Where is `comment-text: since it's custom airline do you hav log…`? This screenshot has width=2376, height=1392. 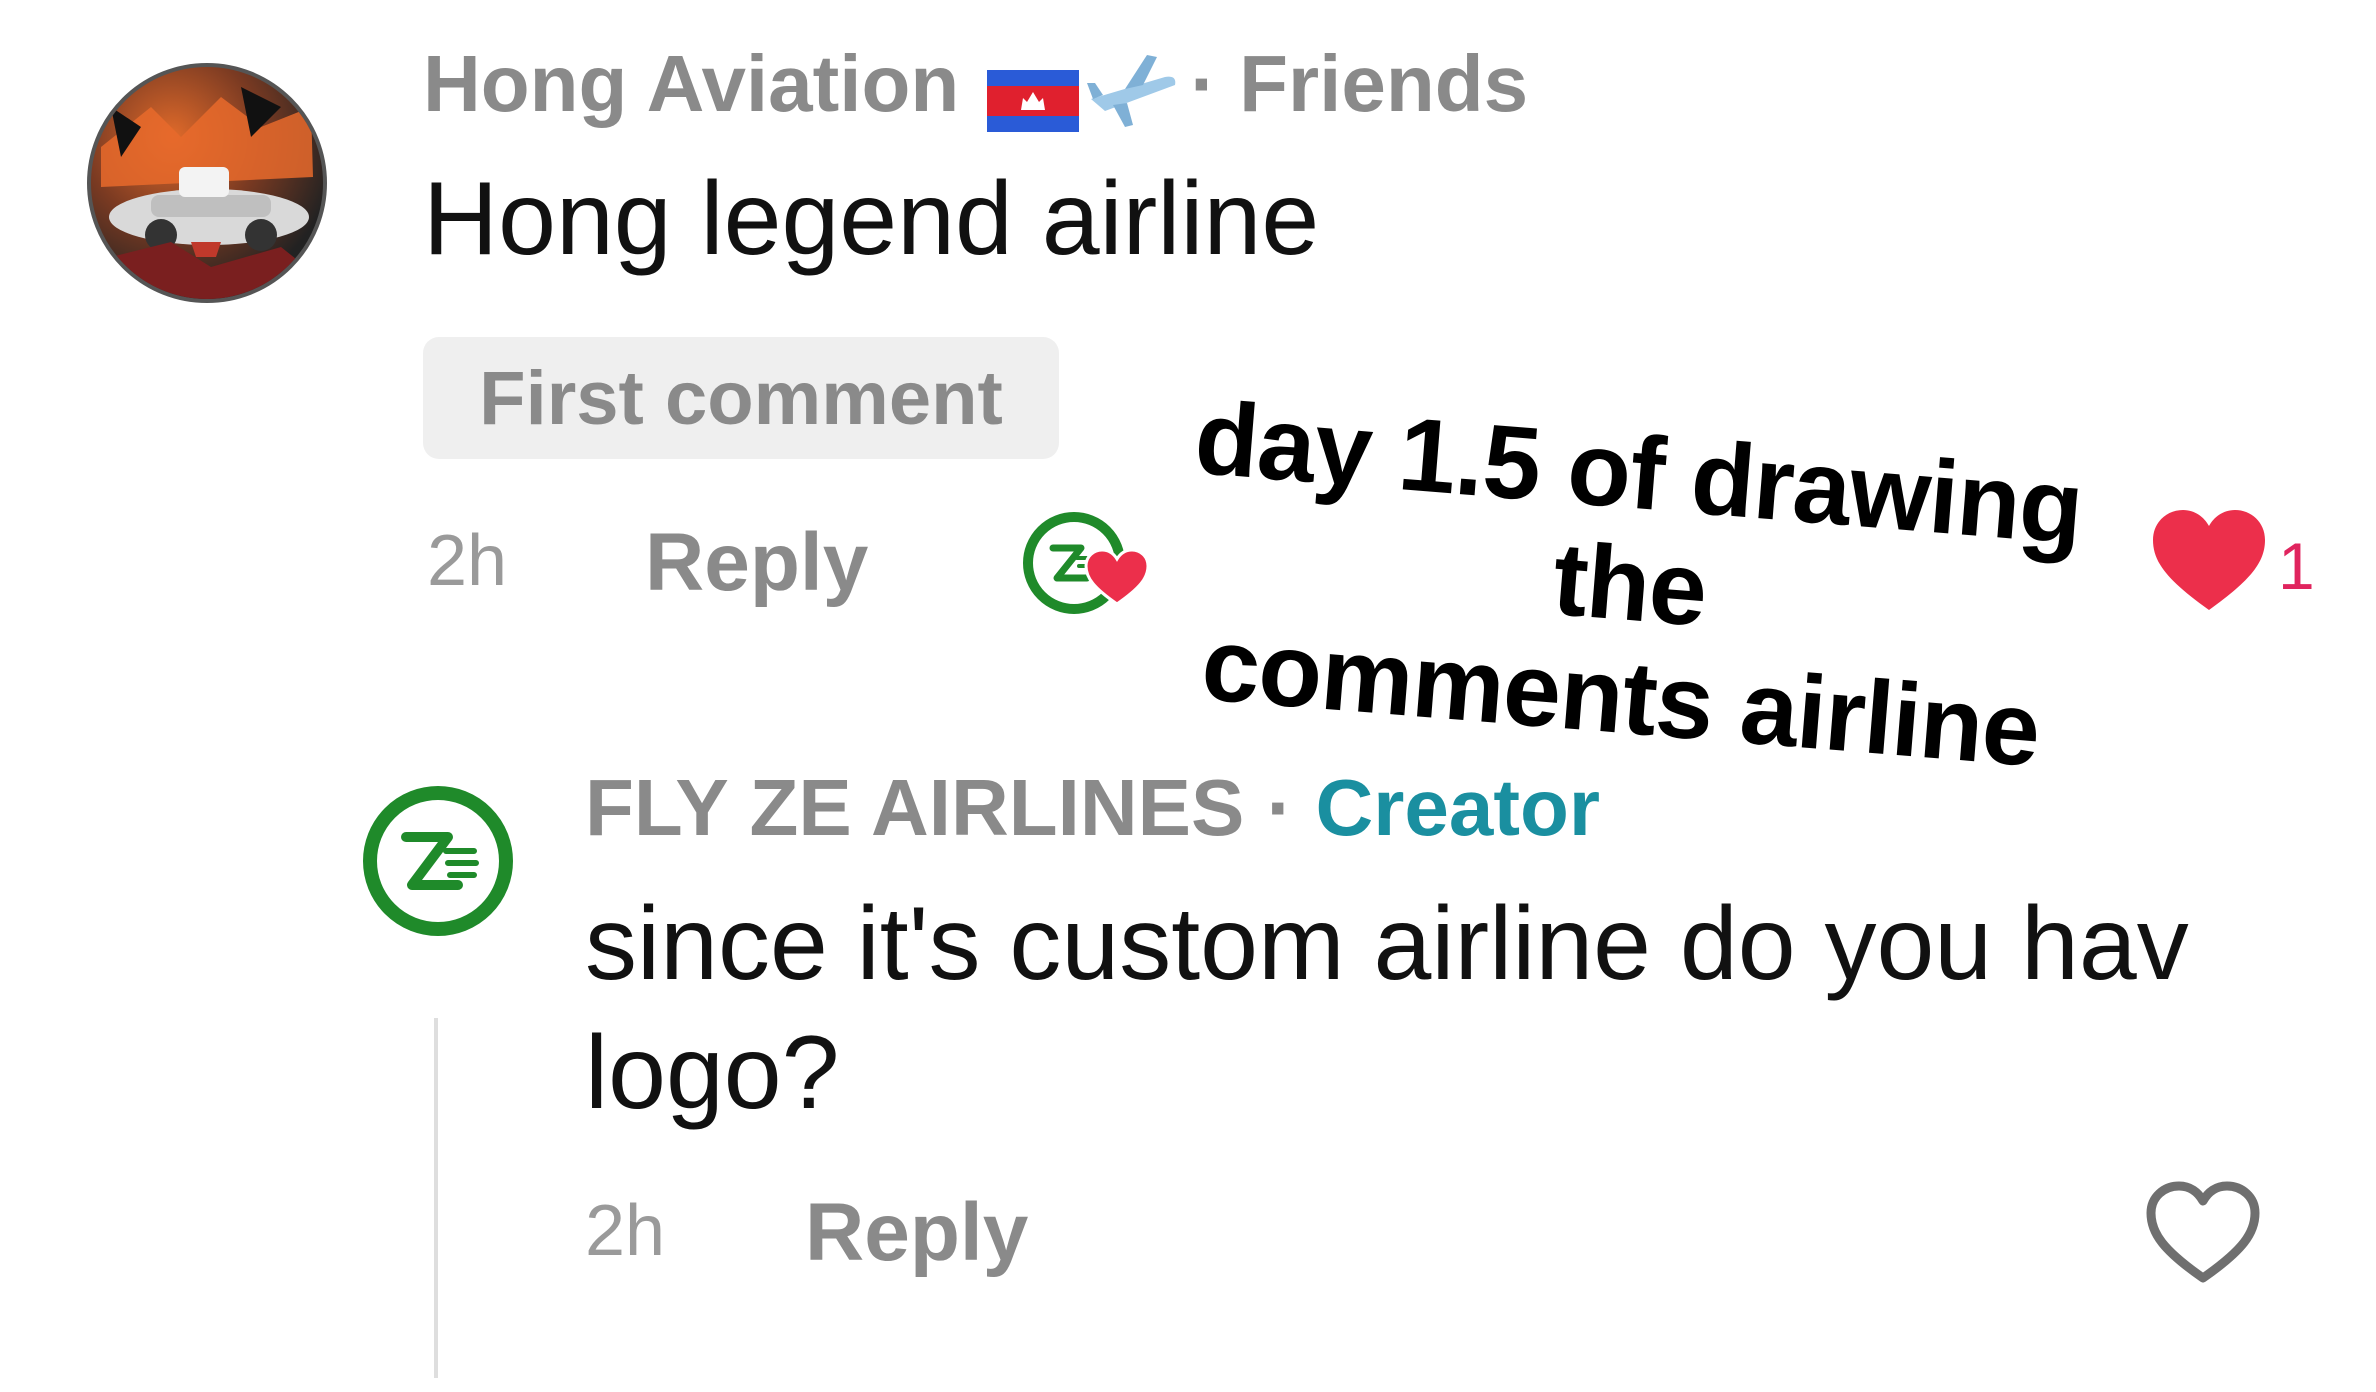 comment-text: since it's custom airline do you hav log… is located at coordinates (1480, 1009).